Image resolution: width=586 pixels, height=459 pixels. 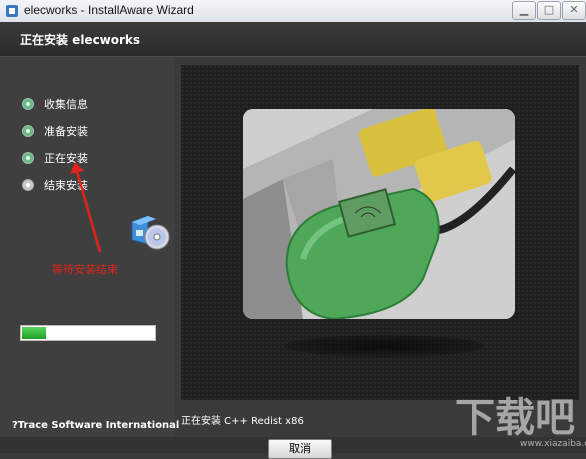 I want to click on app-icon, so click(x=12, y=11).